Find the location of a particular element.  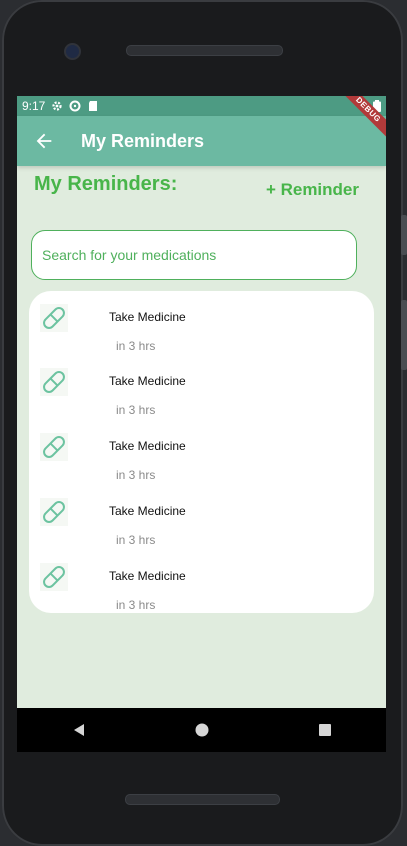

data-saver-icon is located at coordinates (75, 106).